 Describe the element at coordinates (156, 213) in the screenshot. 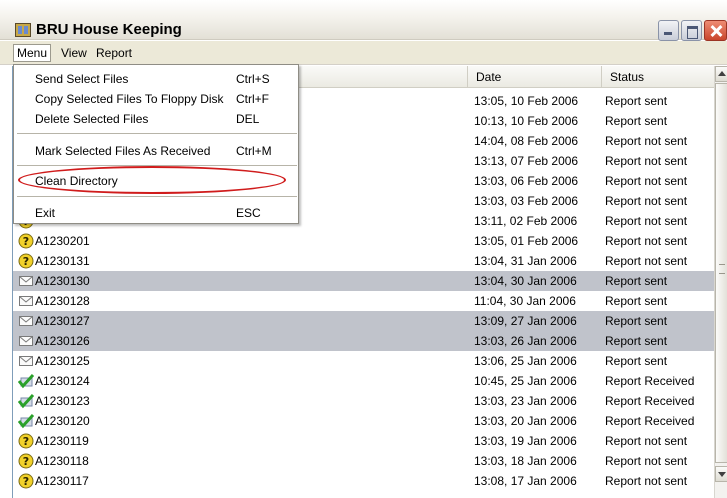

I see `menu-item-exit: Exit ESC` at that location.